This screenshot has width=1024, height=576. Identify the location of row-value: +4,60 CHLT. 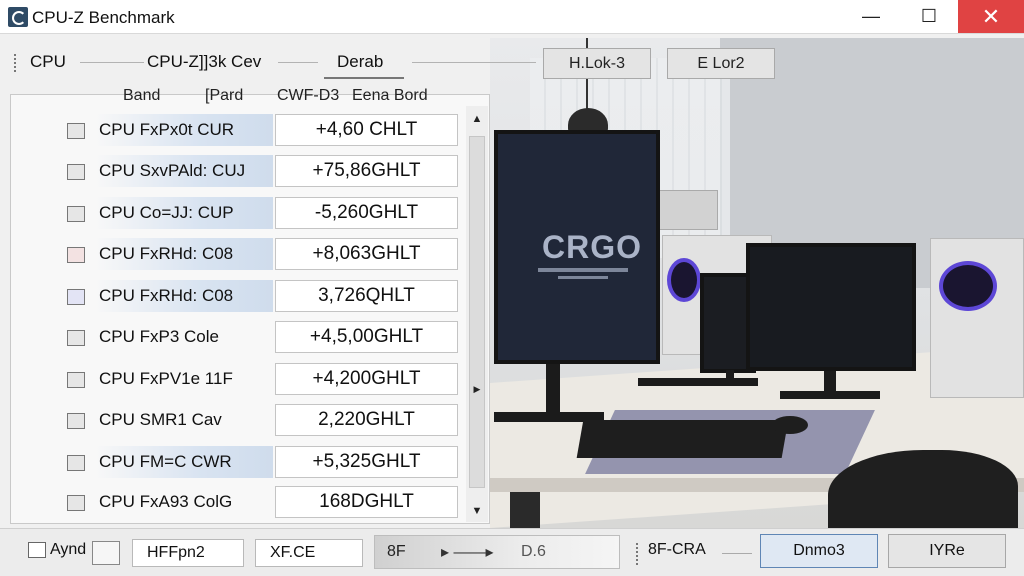
(366, 130).